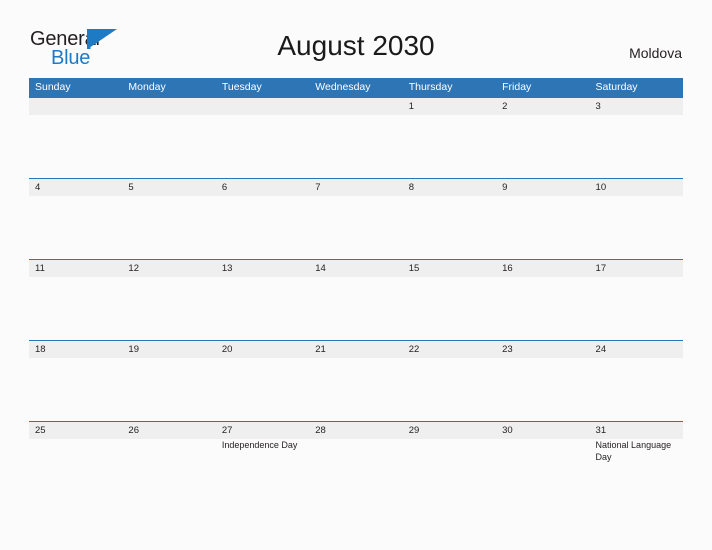 The image size is (712, 550). Describe the element at coordinates (414, 349) in the screenshot. I see `day-number: 22` at that location.